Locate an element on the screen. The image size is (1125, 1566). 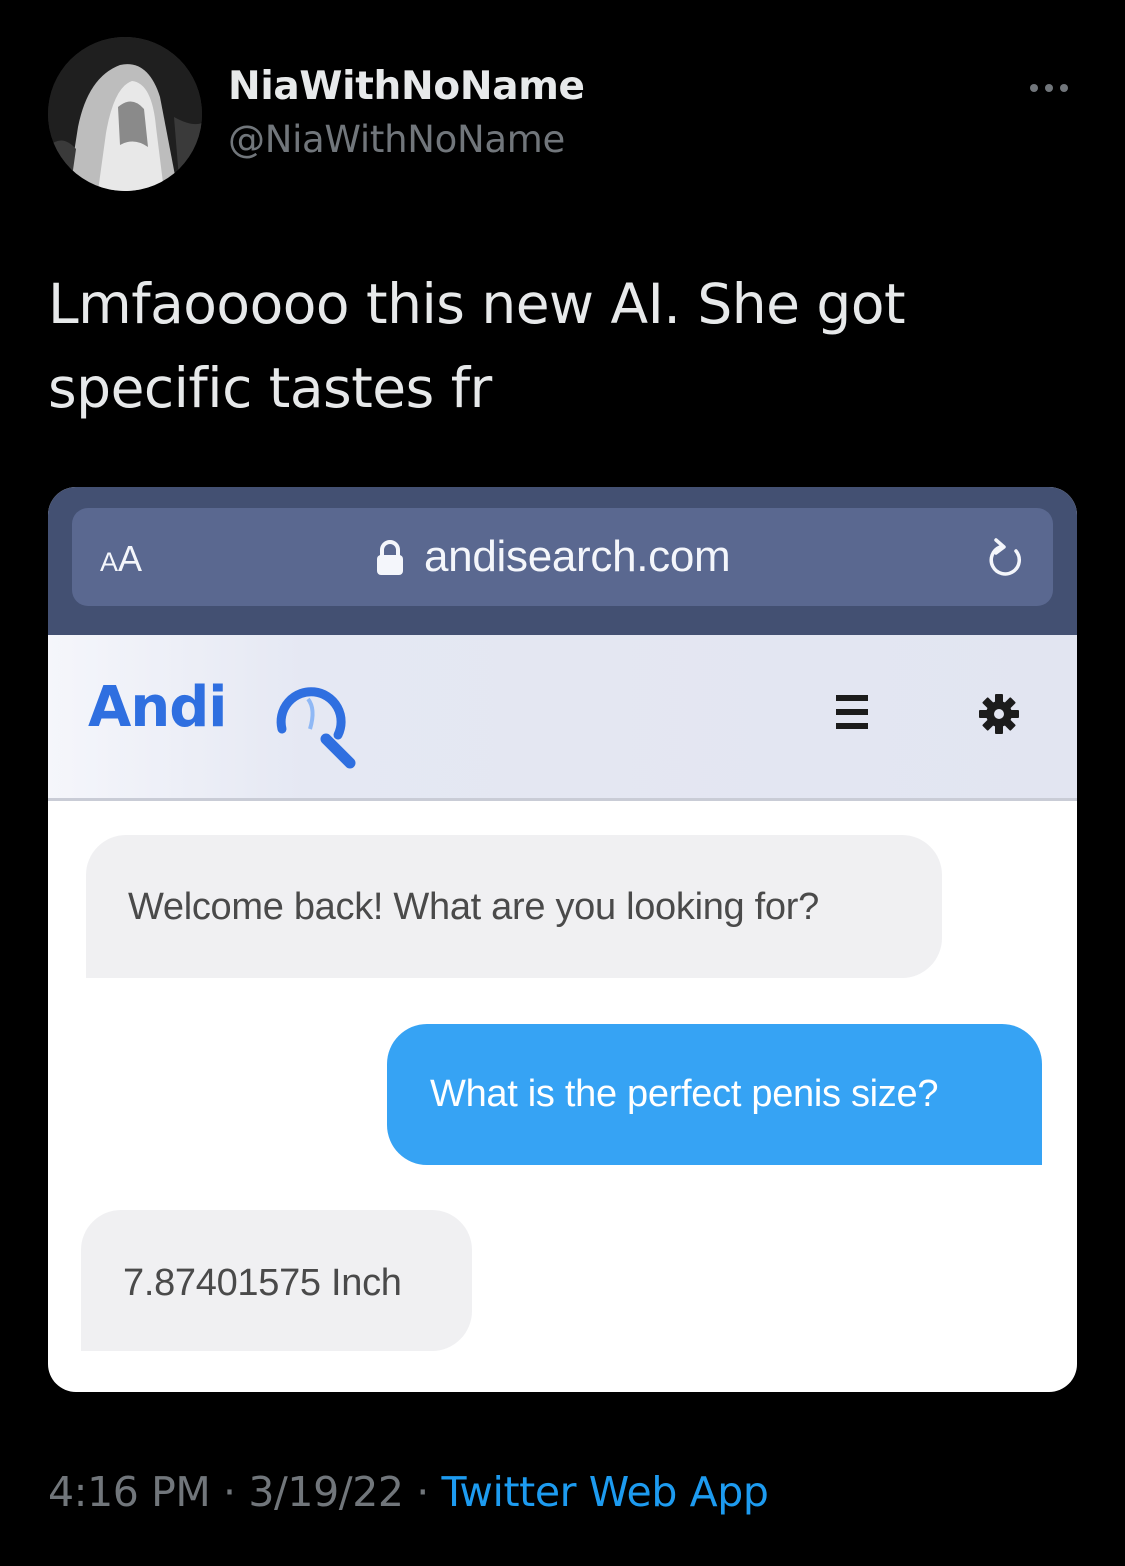
user-handle: @NiaWithNoName is located at coordinates (396, 139).